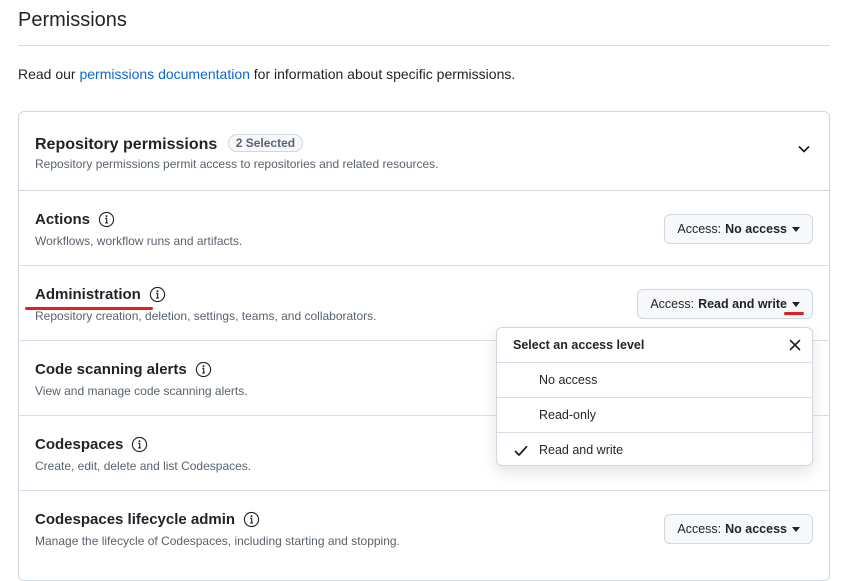 The width and height of the screenshot is (841, 581). I want to click on access-level-select-codespaces-lifecycle-admin: Access: No access, so click(738, 529).